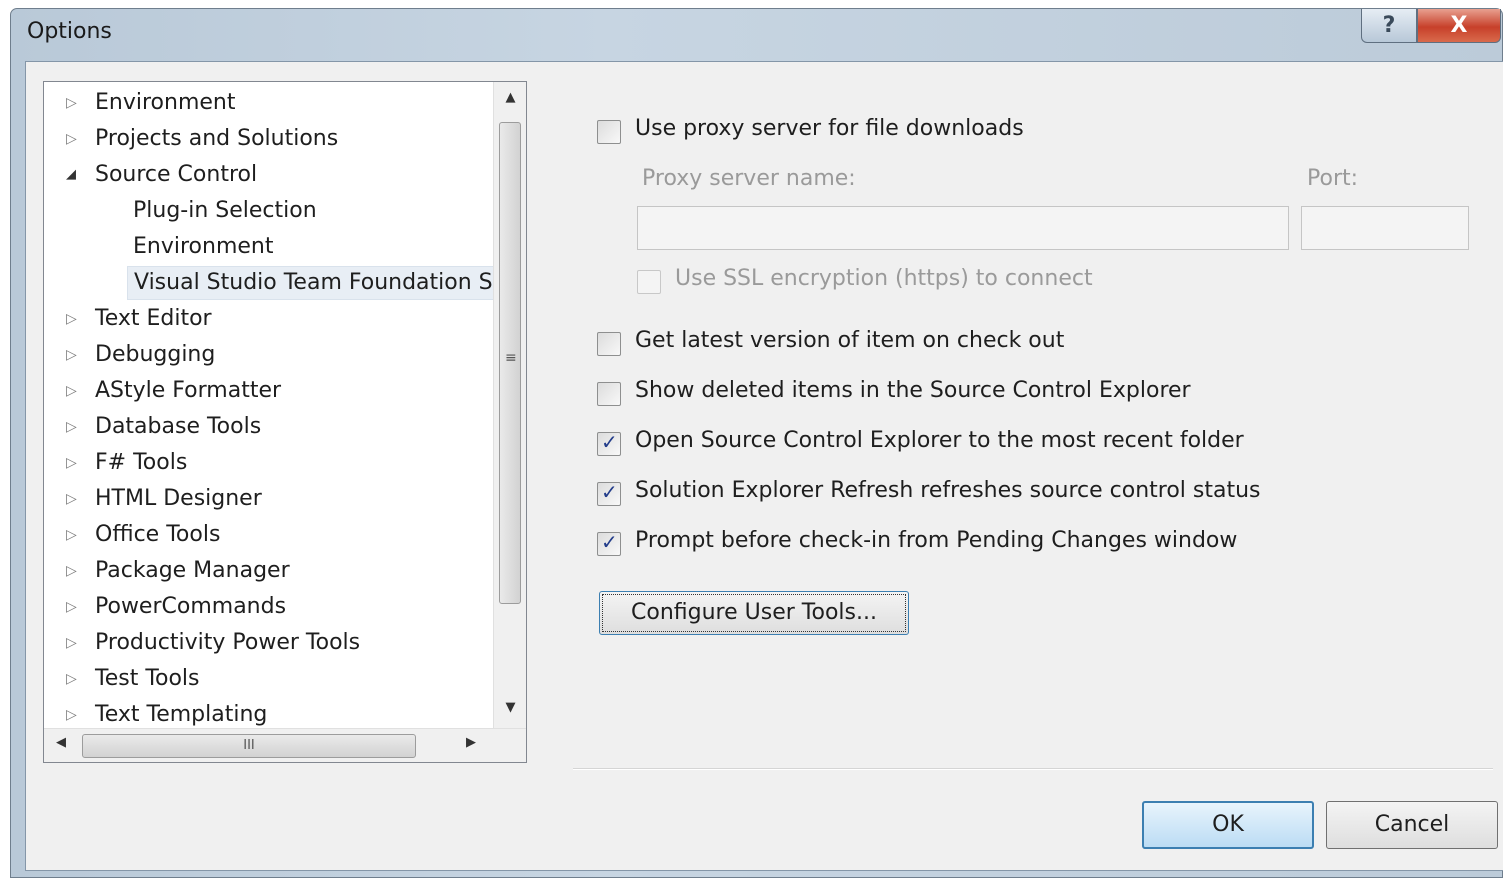 The image size is (1503, 878). What do you see at coordinates (268, 103) in the screenshot?
I see `tree-item: ▷ Environment` at bounding box center [268, 103].